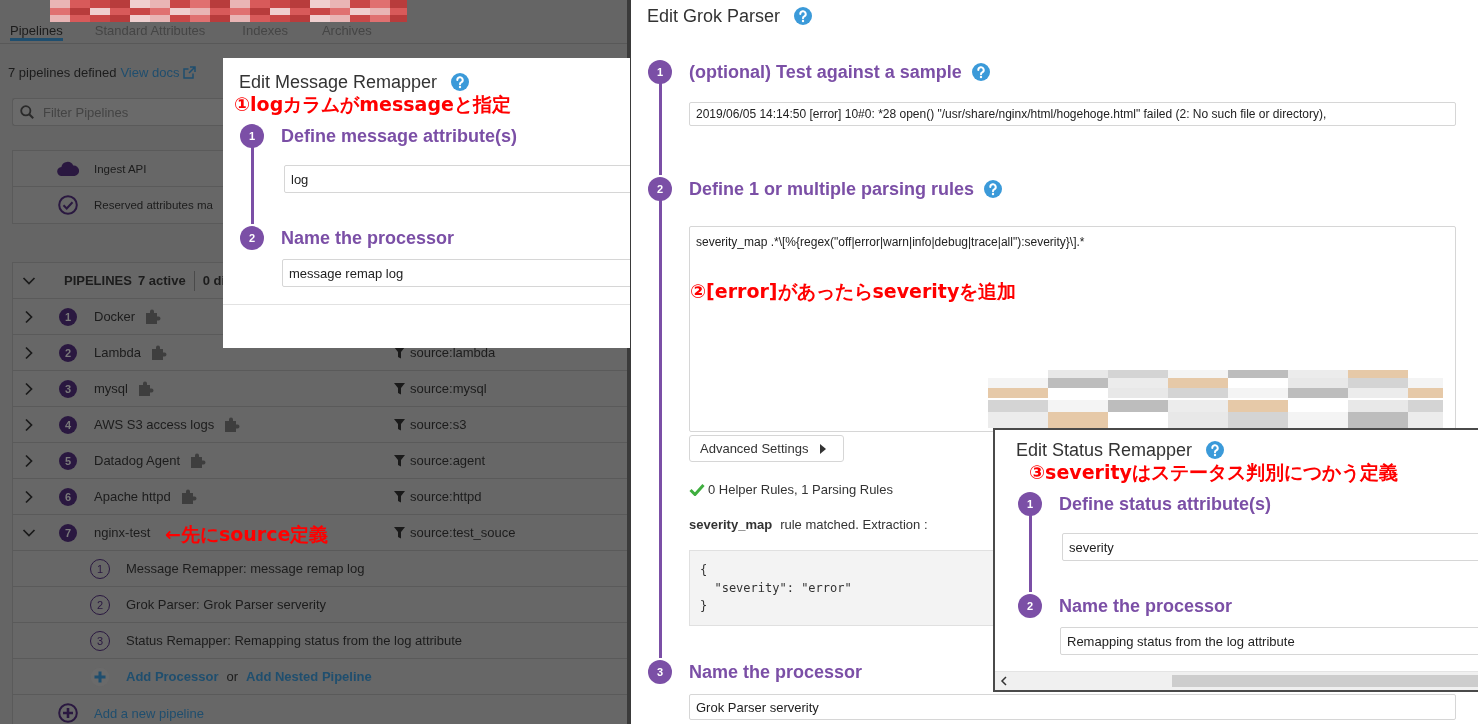  Describe the element at coordinates (149, 713) in the screenshot. I see `add-pipeline-link: Add a new pipeline` at that location.